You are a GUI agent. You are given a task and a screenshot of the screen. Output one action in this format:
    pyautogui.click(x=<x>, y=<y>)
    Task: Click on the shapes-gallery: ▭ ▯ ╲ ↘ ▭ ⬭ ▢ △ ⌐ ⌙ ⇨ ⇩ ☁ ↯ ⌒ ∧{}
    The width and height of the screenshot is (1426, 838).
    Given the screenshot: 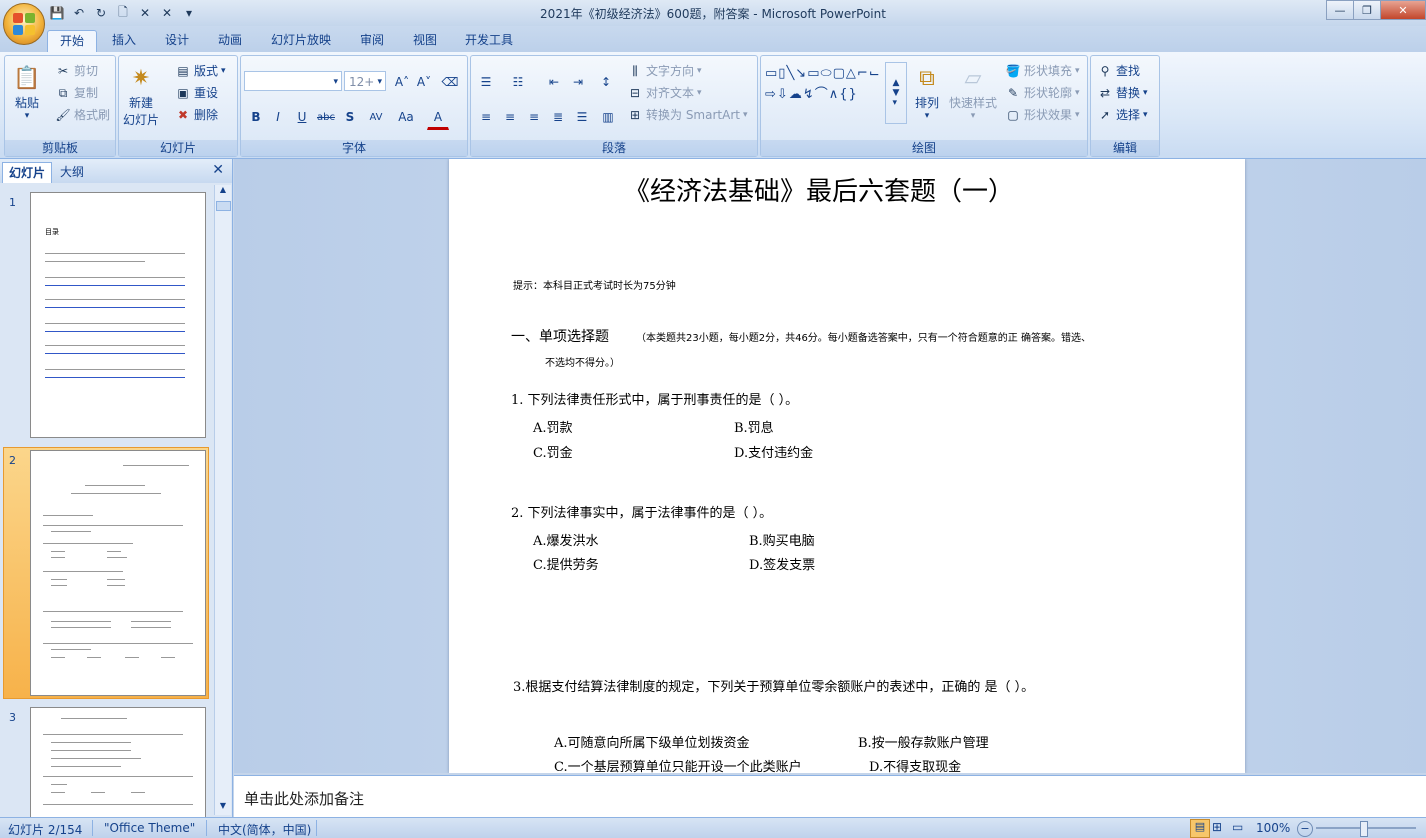 What is the action you would take?
    pyautogui.click(x=826, y=84)
    